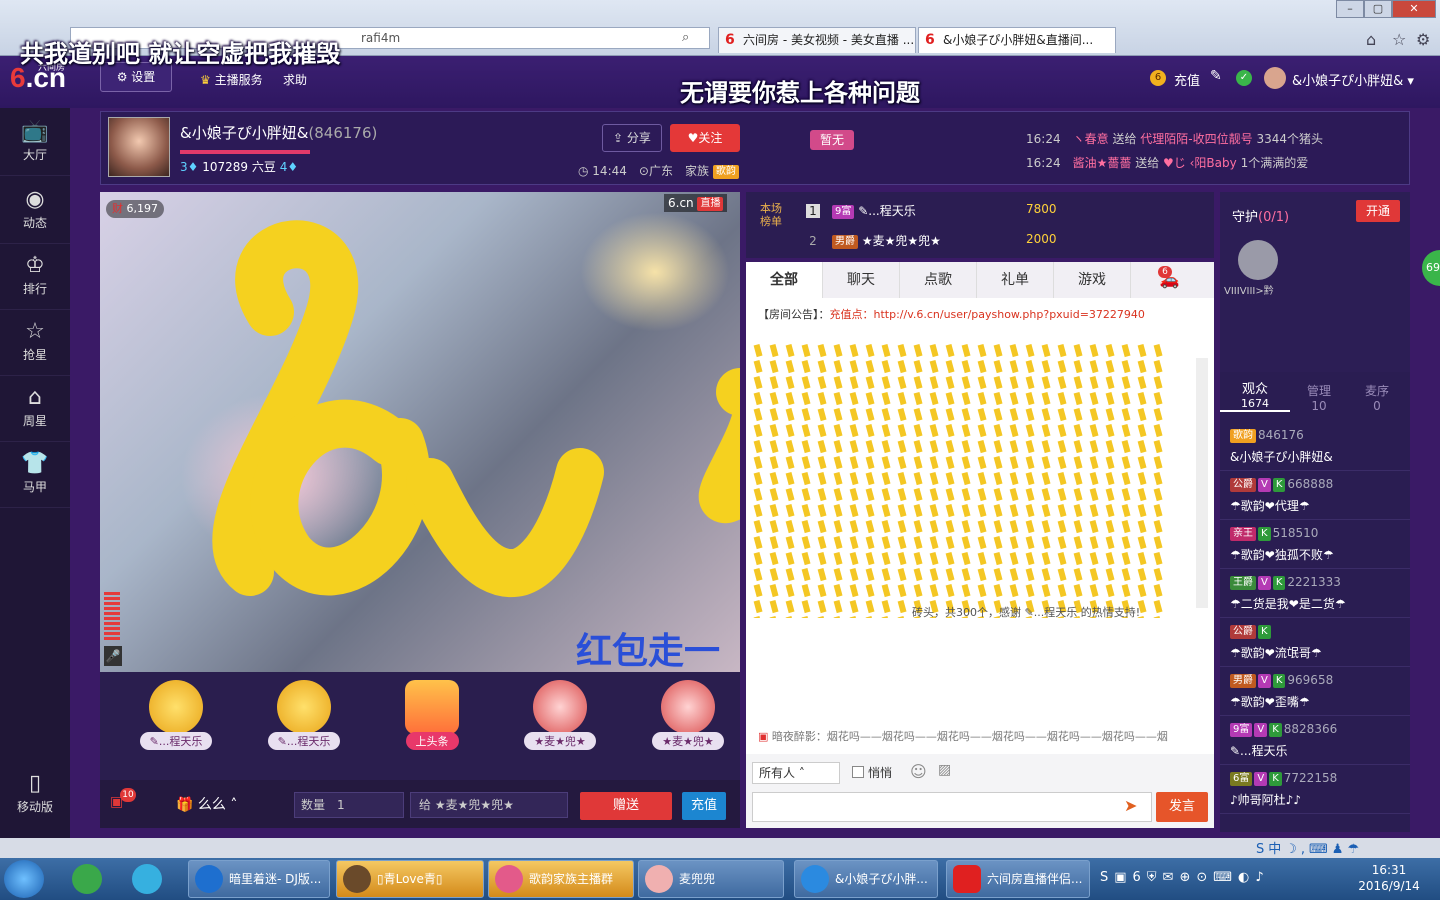 Image resolution: width=1440 pixels, height=900 pixels. What do you see at coordinates (626, 806) in the screenshot?
I see `send-gift-button: 赠送` at bounding box center [626, 806].